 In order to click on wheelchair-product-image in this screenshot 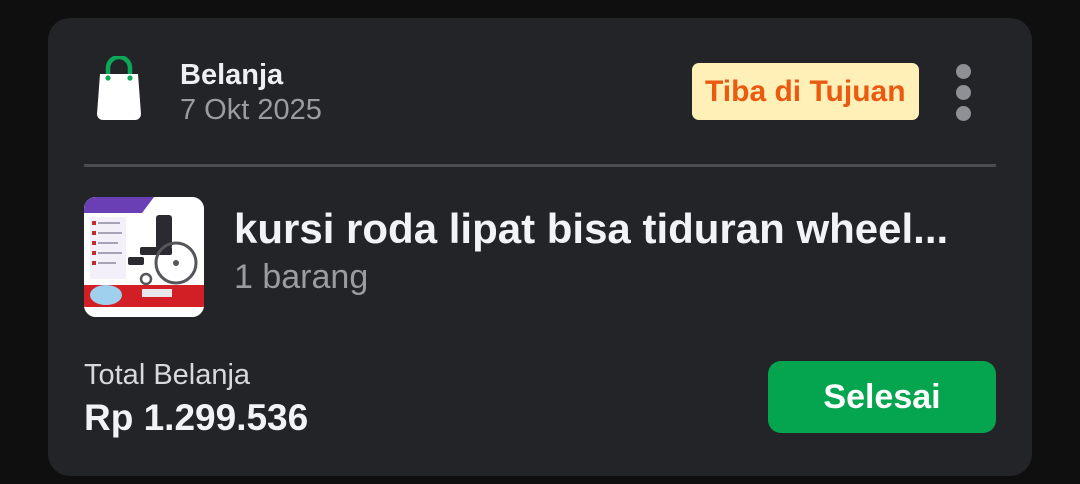, I will do `click(144, 257)`.